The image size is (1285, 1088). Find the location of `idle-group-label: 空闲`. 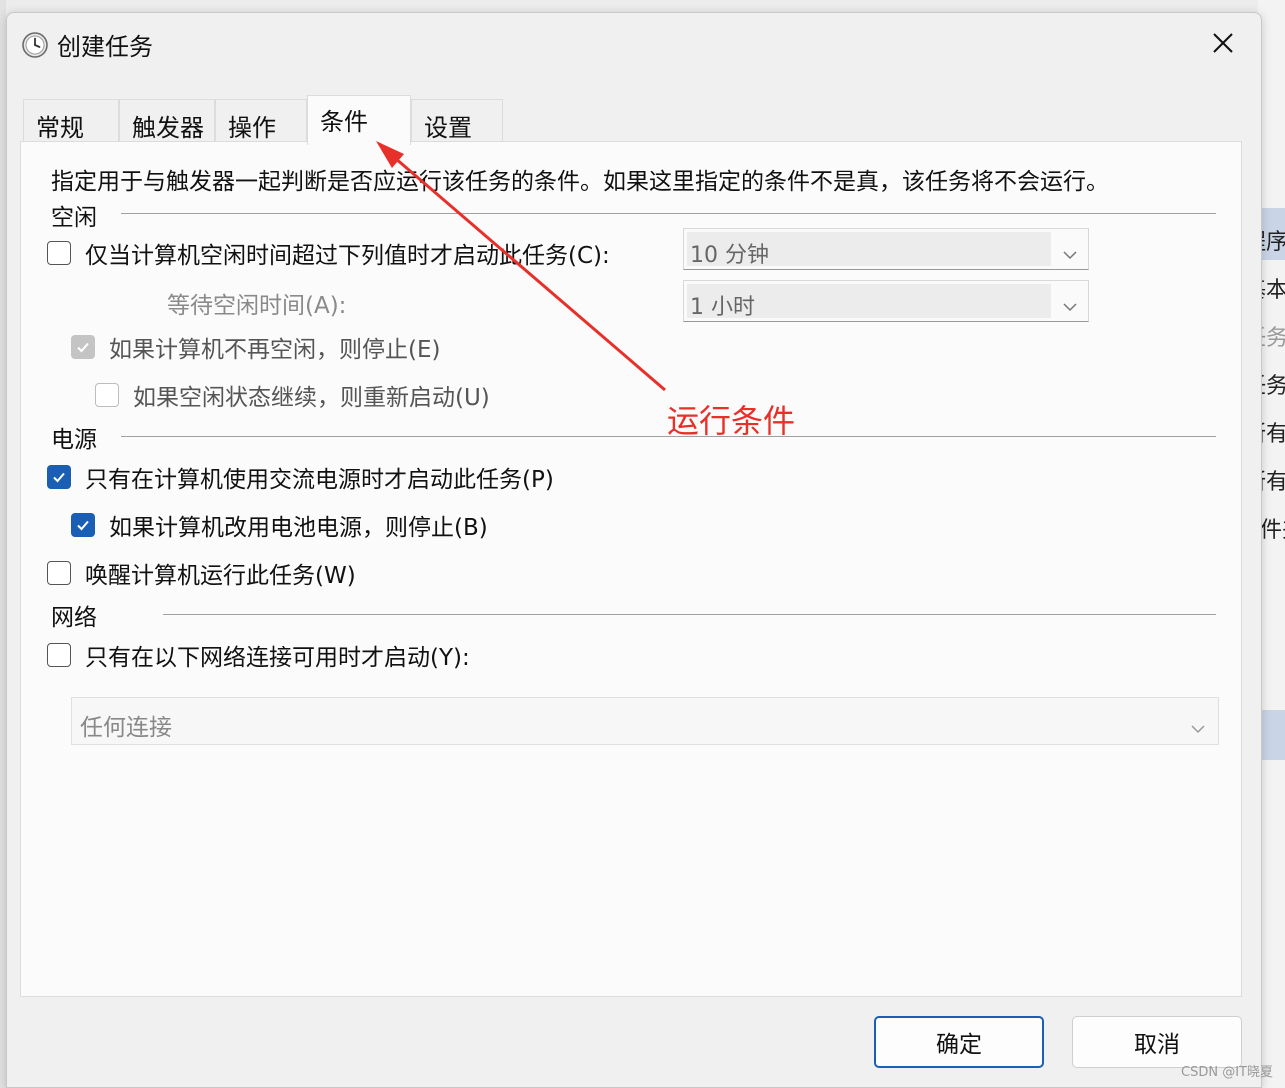

idle-group-label: 空闲 is located at coordinates (74, 218).